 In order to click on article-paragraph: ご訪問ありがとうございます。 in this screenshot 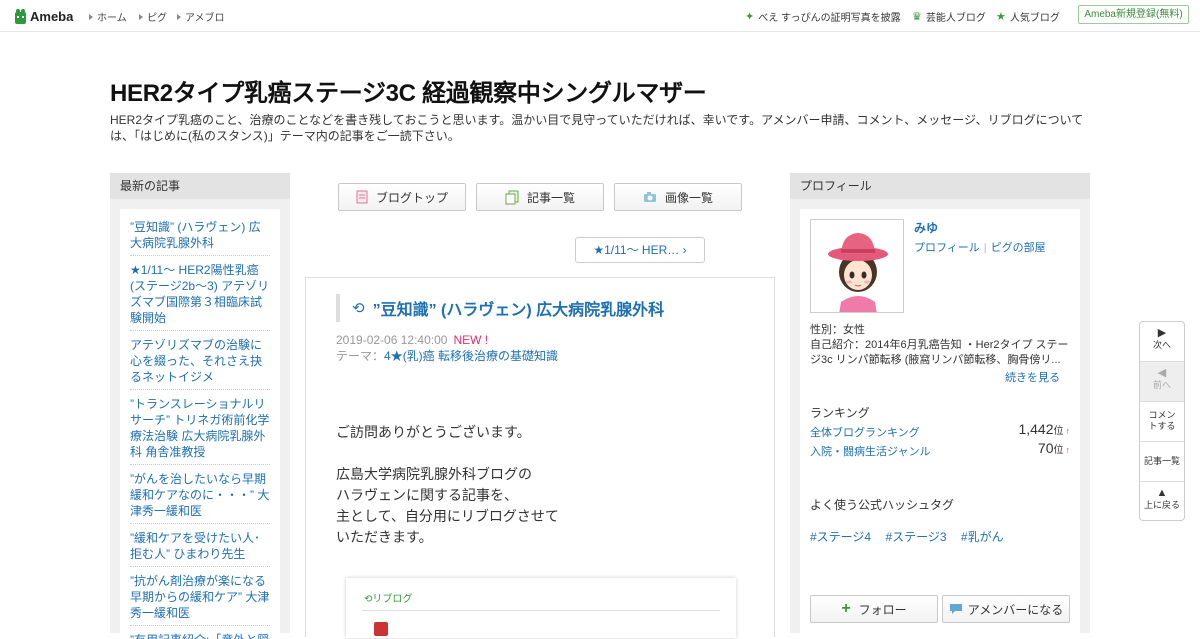, I will do `click(433, 432)`.